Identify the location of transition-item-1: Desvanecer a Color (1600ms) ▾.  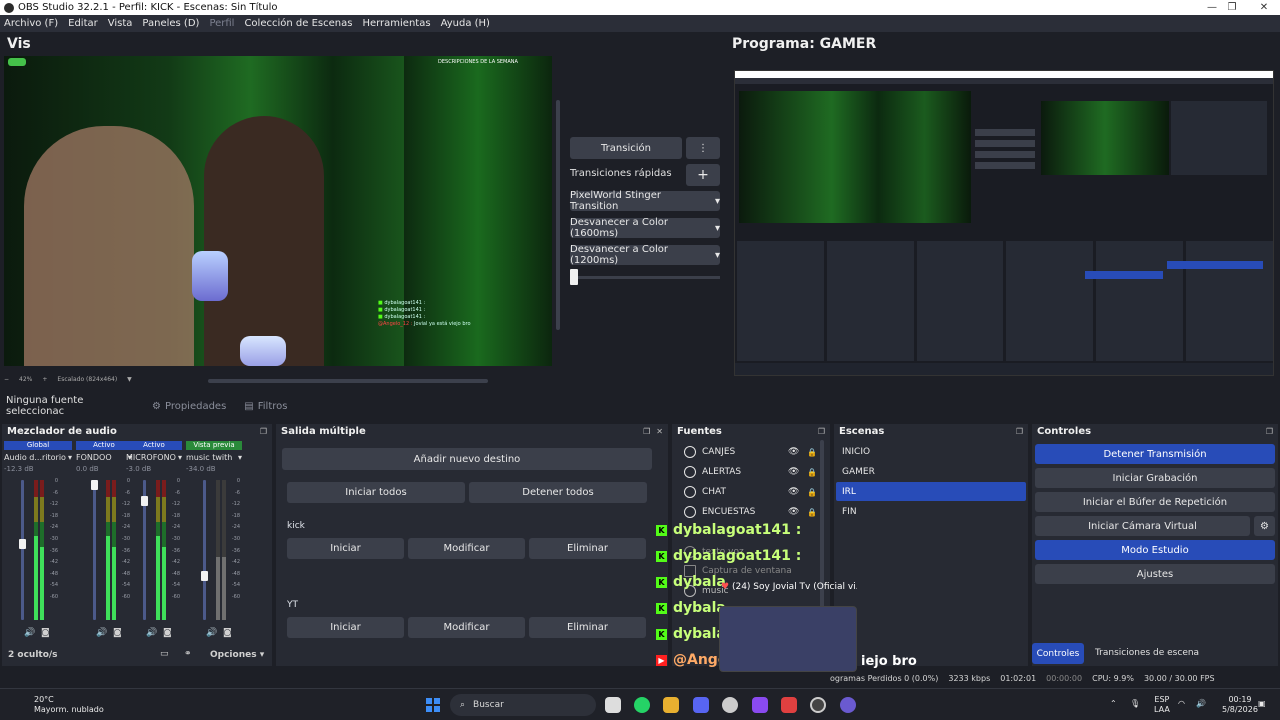
(645, 228).